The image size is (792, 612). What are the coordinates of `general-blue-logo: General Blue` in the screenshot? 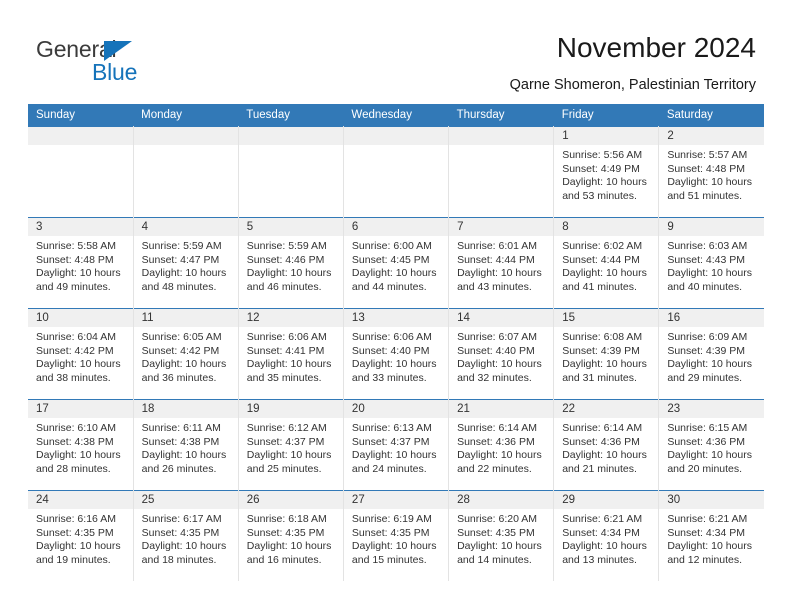 It's located at (146, 61).